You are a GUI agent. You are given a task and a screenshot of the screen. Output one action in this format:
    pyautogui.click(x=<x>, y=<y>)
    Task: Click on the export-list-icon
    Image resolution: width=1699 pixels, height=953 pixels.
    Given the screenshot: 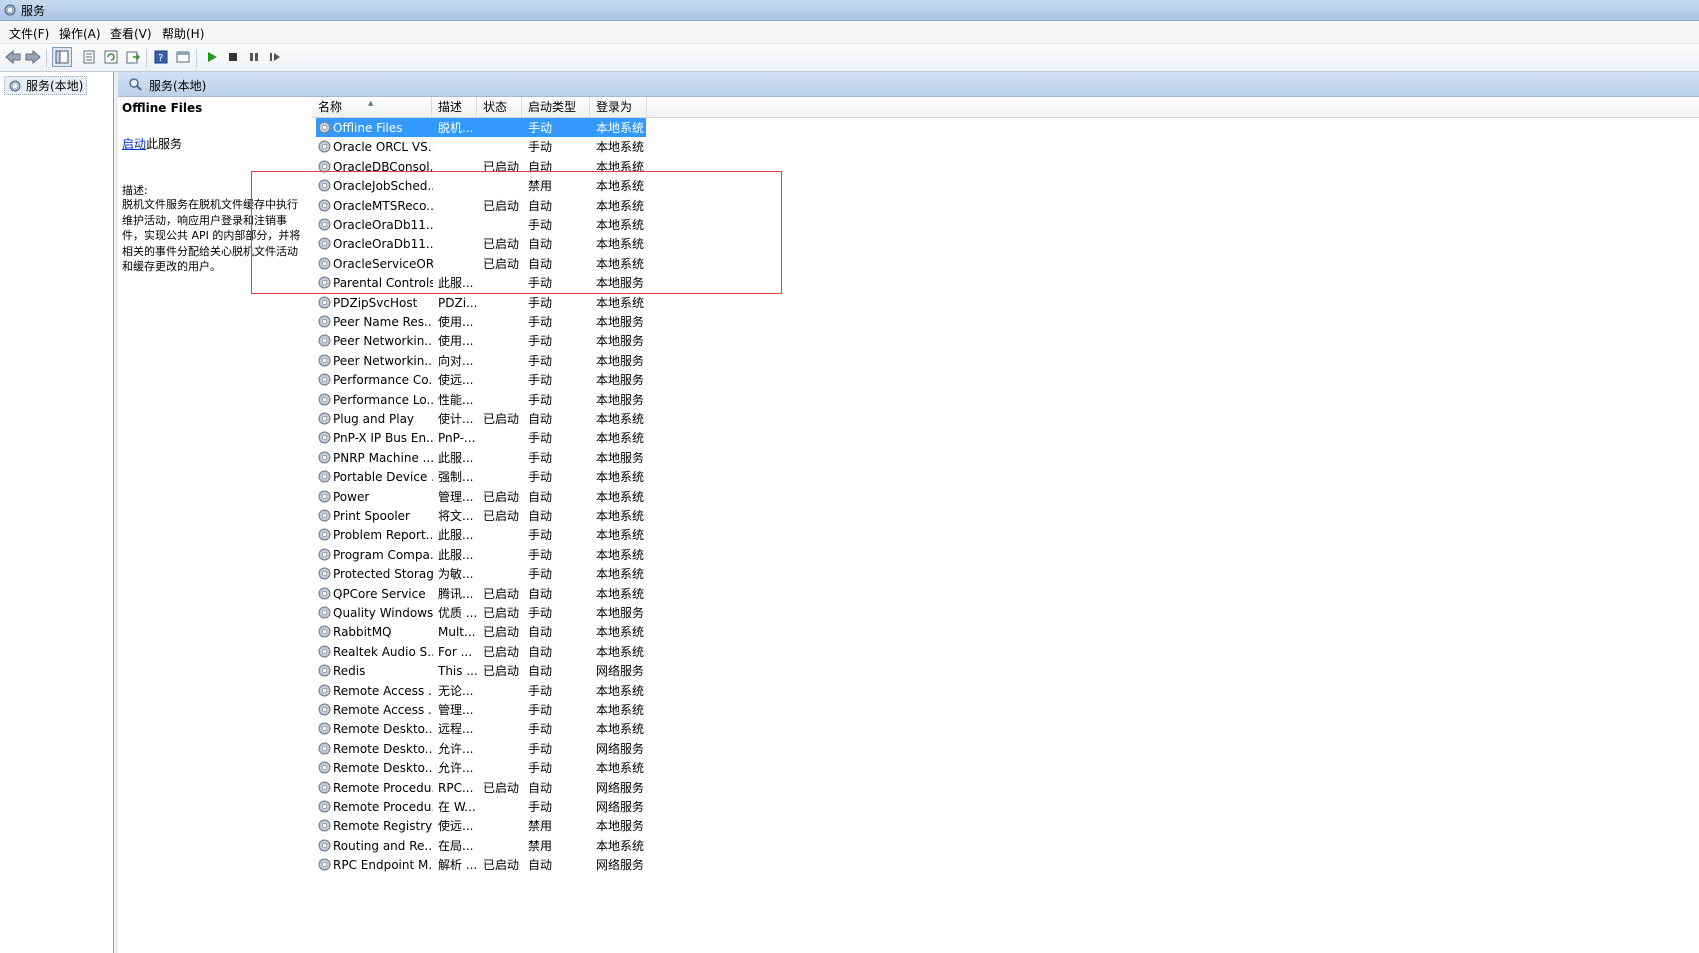 What is the action you would take?
    pyautogui.click(x=133, y=57)
    